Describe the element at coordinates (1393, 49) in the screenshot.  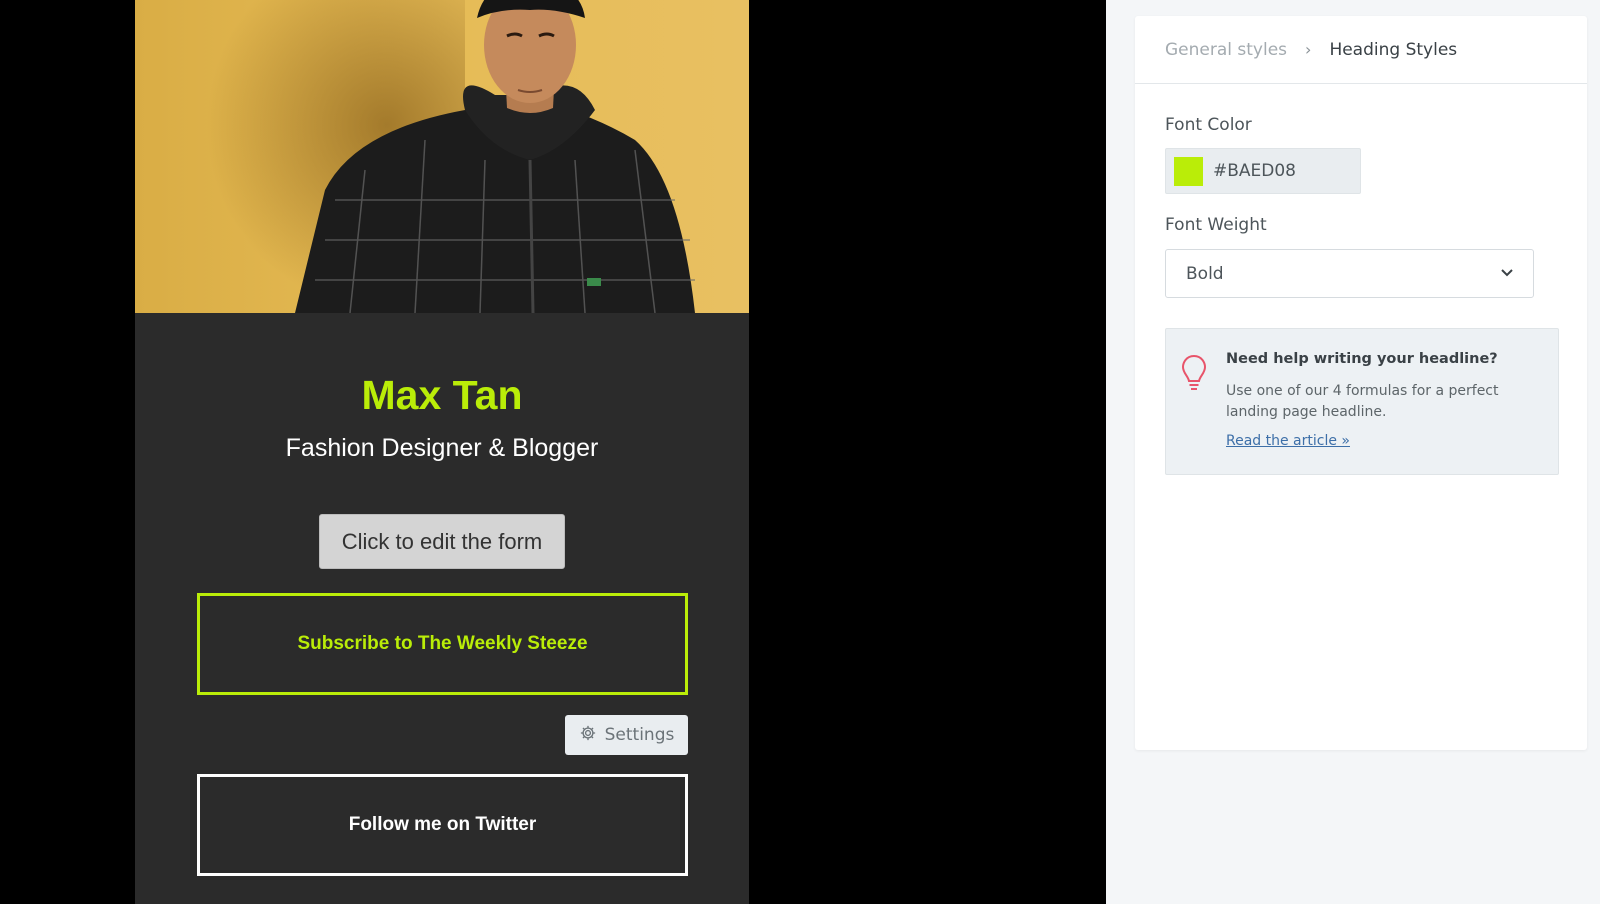
I see `breadcrumb-heading-styles: Heading Styles` at that location.